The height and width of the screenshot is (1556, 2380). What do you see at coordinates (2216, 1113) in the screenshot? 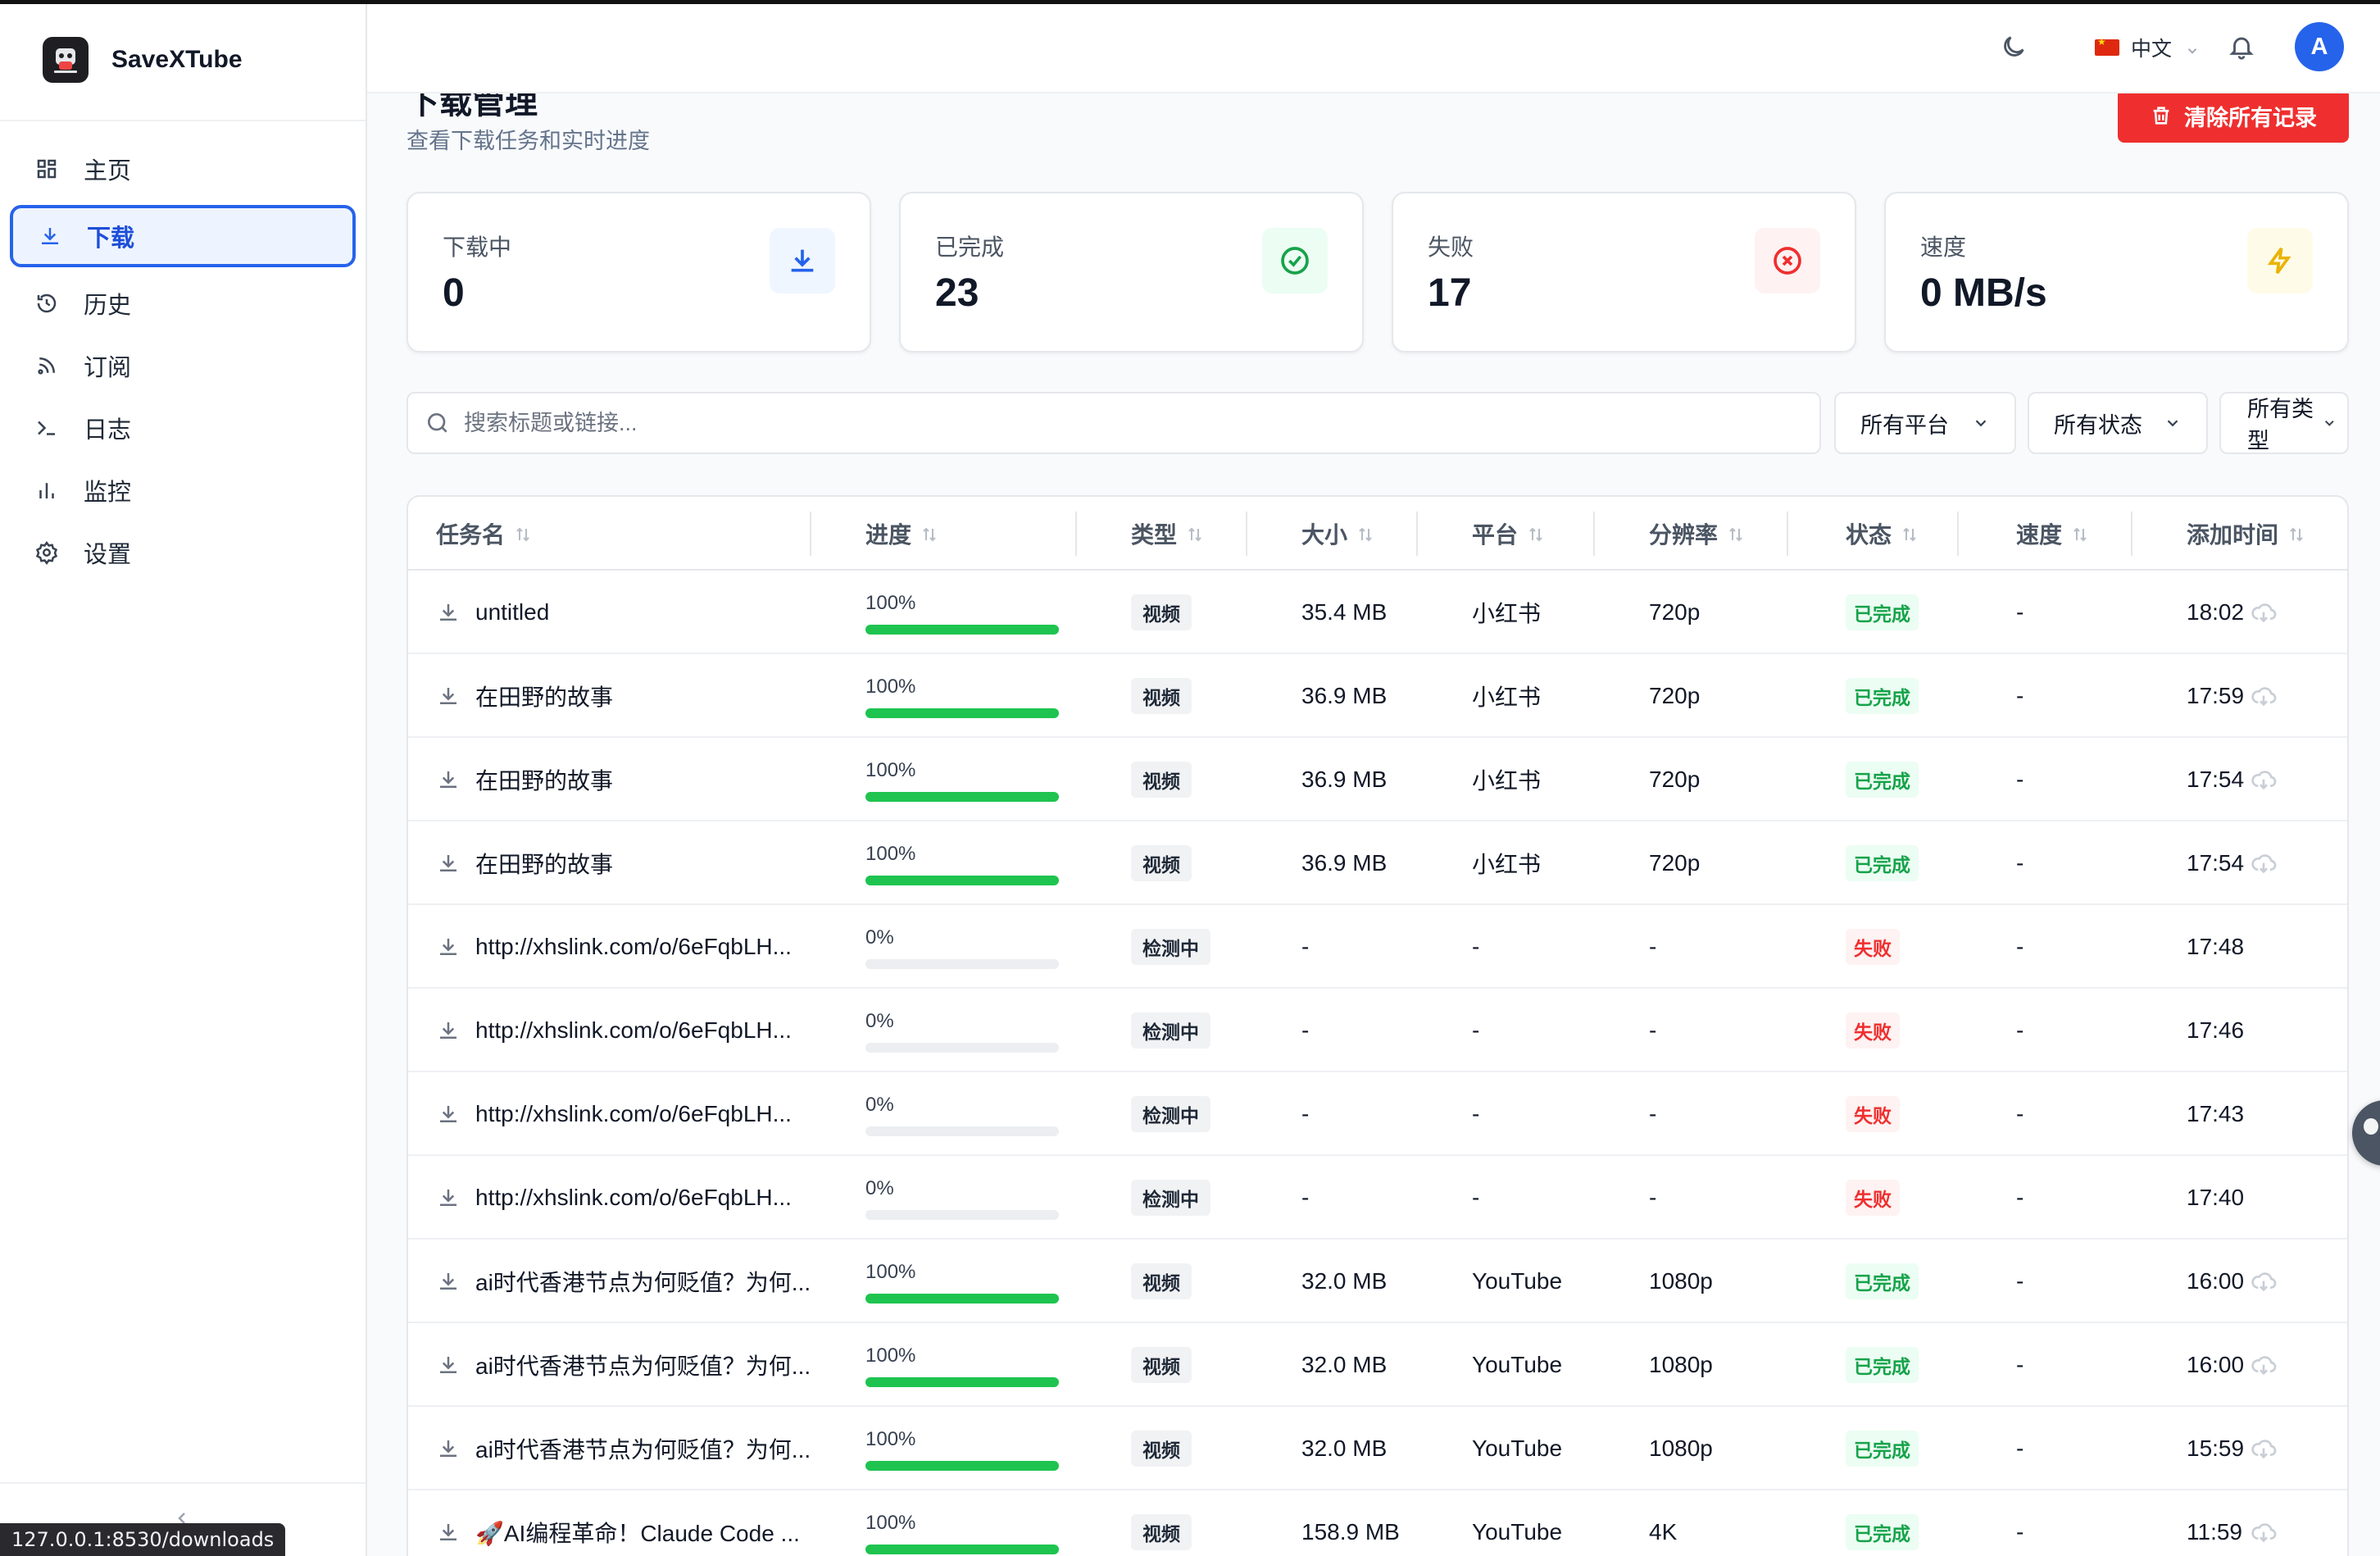
I see `added-time-cell: 17:43` at bounding box center [2216, 1113].